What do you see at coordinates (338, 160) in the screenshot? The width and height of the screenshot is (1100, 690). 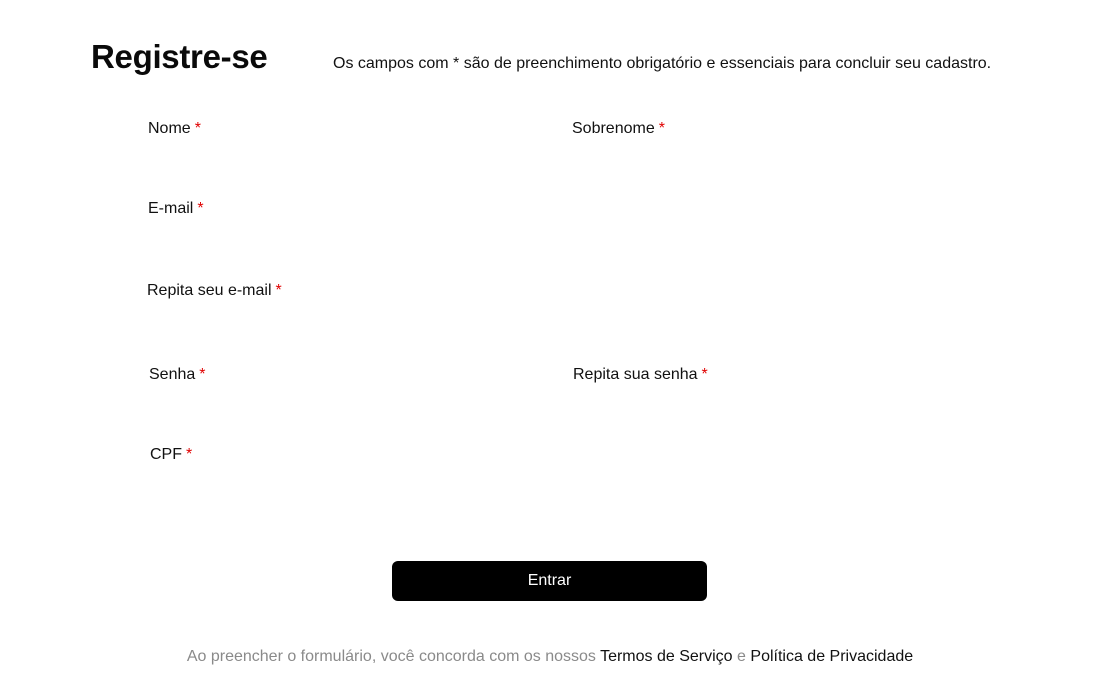 I see `nome-input` at bounding box center [338, 160].